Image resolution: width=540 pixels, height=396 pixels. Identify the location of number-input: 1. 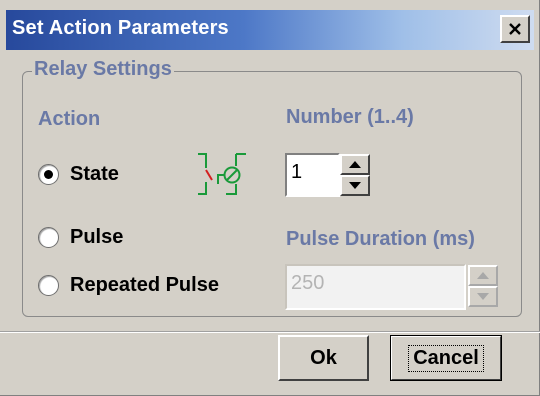
(312, 175).